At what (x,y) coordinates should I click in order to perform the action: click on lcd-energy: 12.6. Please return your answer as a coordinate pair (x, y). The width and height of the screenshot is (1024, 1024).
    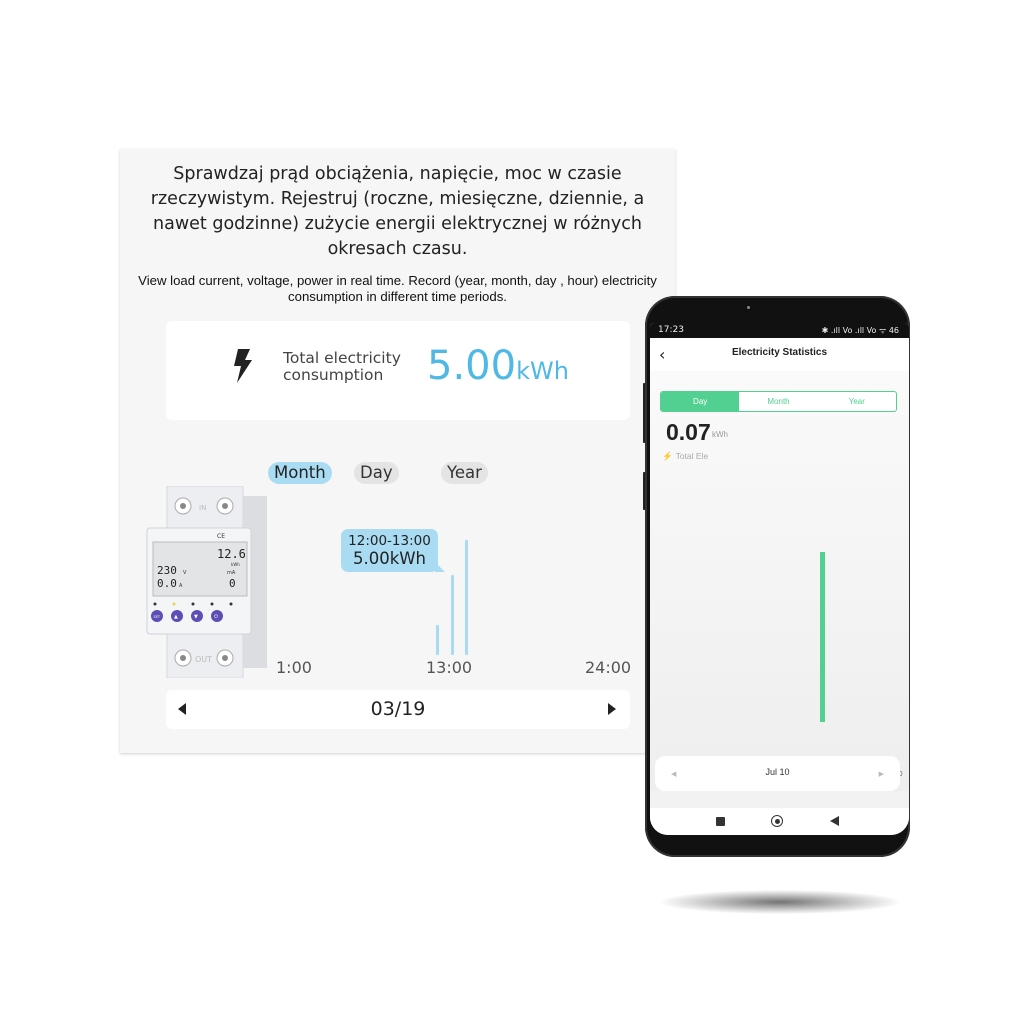
    Looking at the image, I should click on (231, 554).